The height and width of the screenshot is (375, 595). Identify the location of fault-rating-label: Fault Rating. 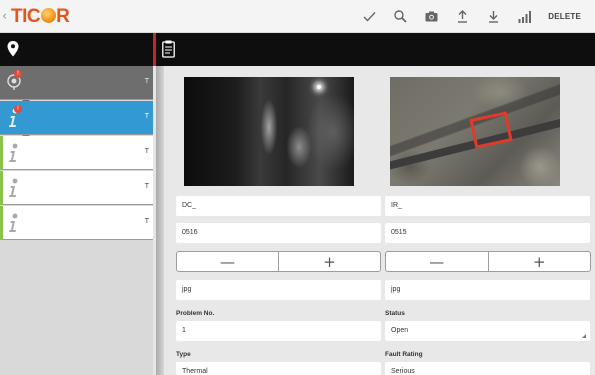
(404, 354).